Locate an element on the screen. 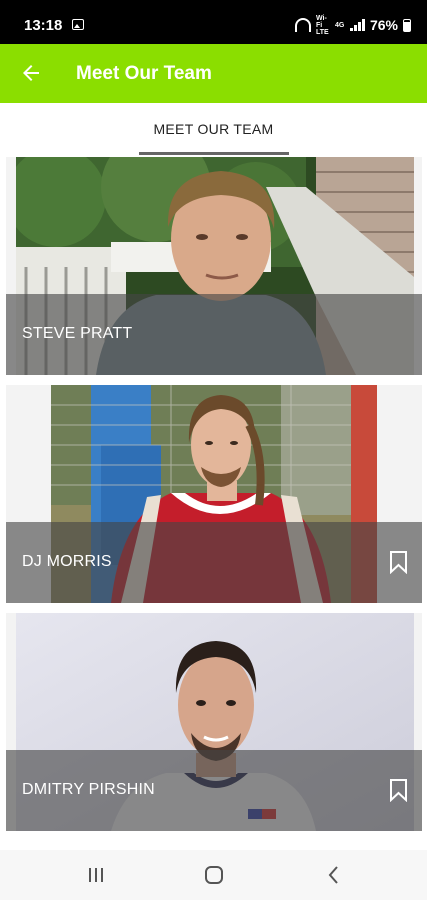 This screenshot has width=427, height=900. status-time: 13:18 is located at coordinates (43, 25).